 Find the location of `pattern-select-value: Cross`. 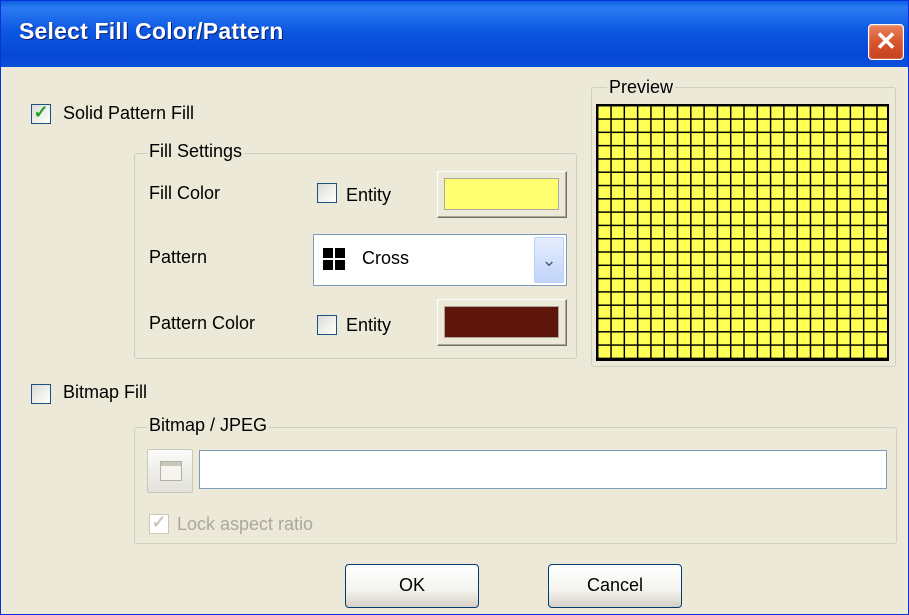

pattern-select-value: Cross is located at coordinates (386, 258).